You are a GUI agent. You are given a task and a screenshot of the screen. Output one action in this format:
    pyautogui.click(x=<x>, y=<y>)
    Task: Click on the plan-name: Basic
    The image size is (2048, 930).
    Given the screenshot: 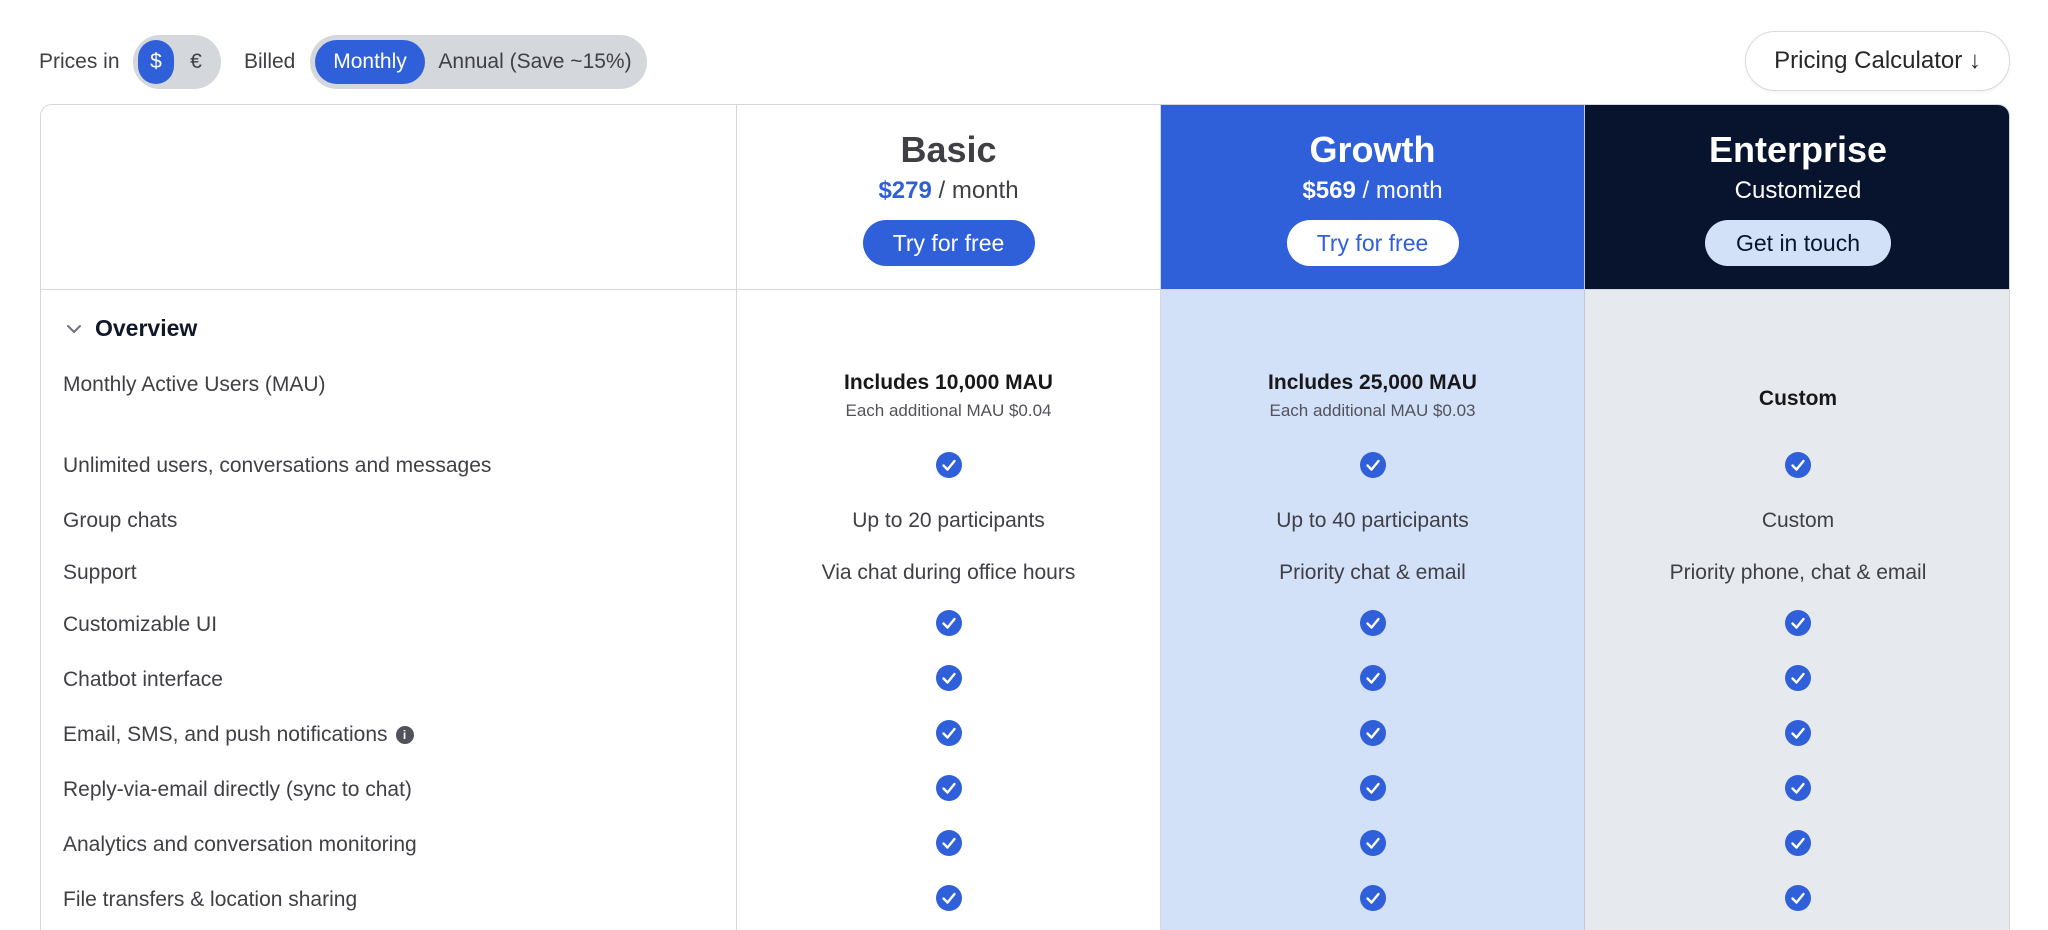 What is the action you would take?
    pyautogui.click(x=948, y=149)
    